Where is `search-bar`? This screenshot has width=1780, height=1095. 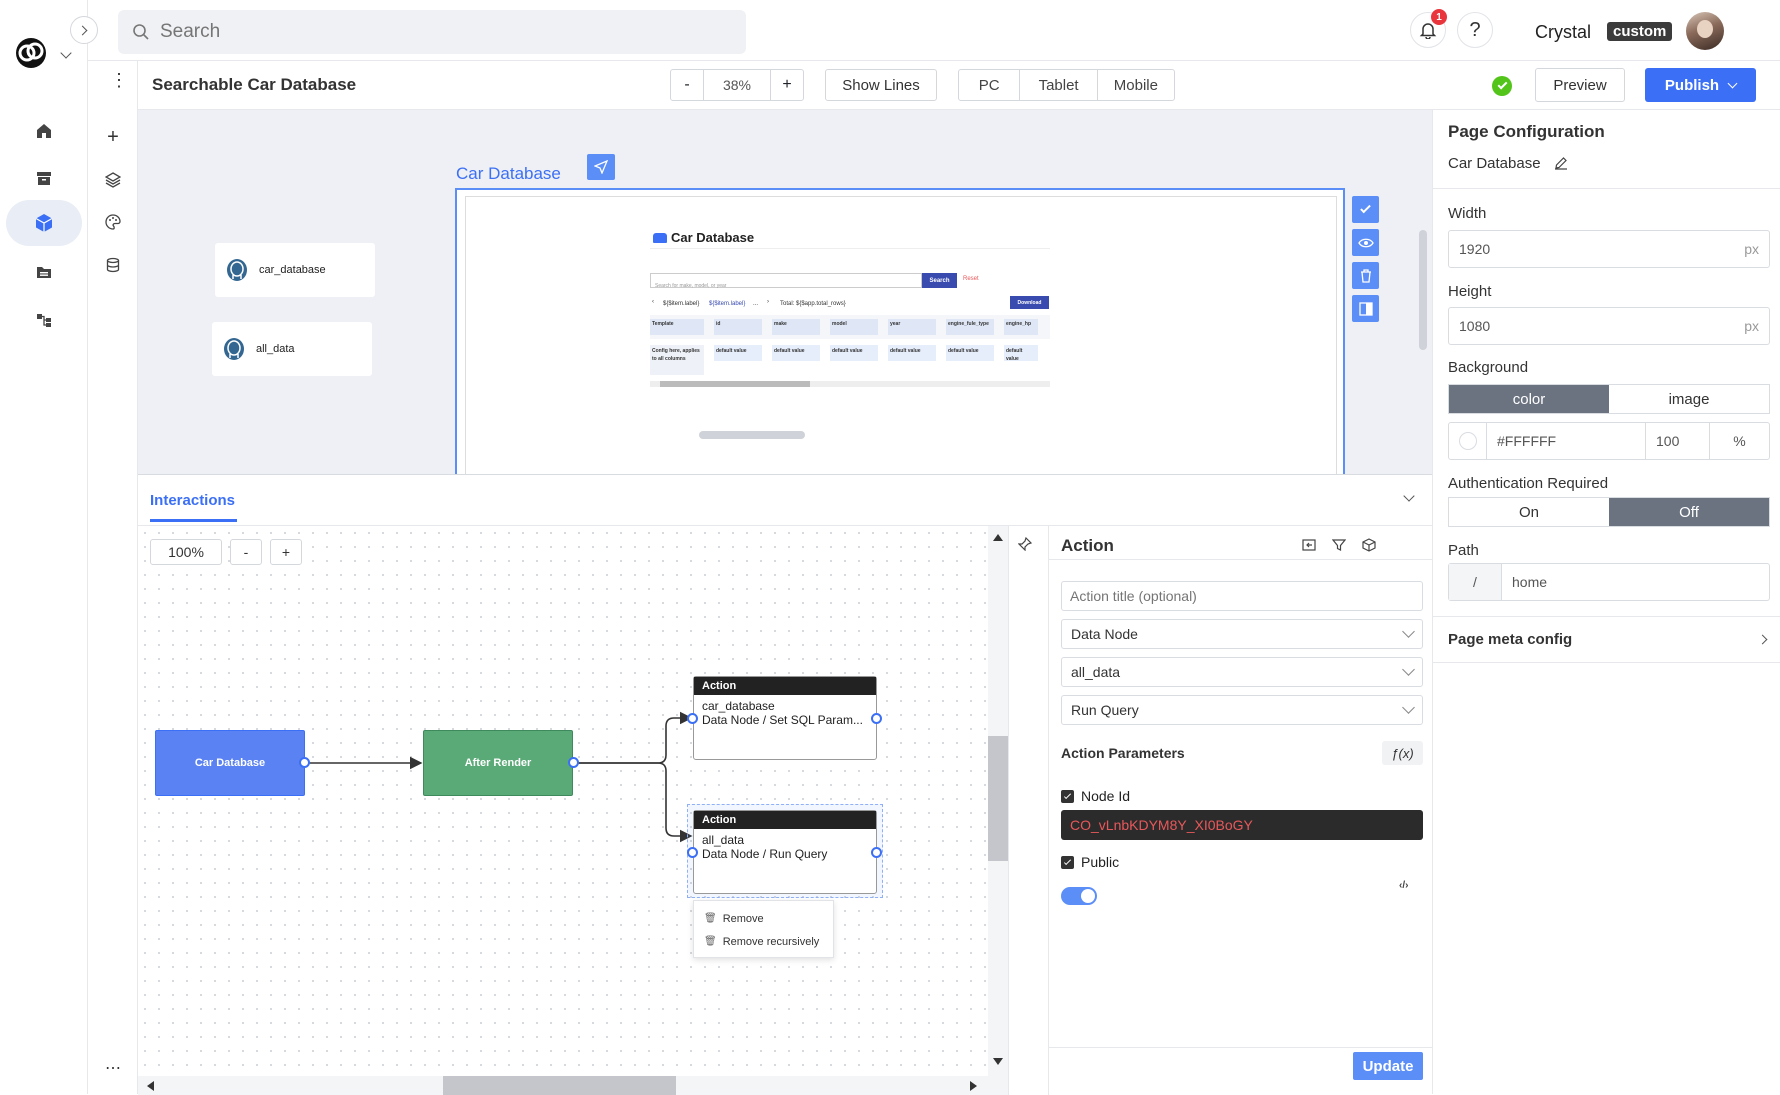
search-bar is located at coordinates (432, 32).